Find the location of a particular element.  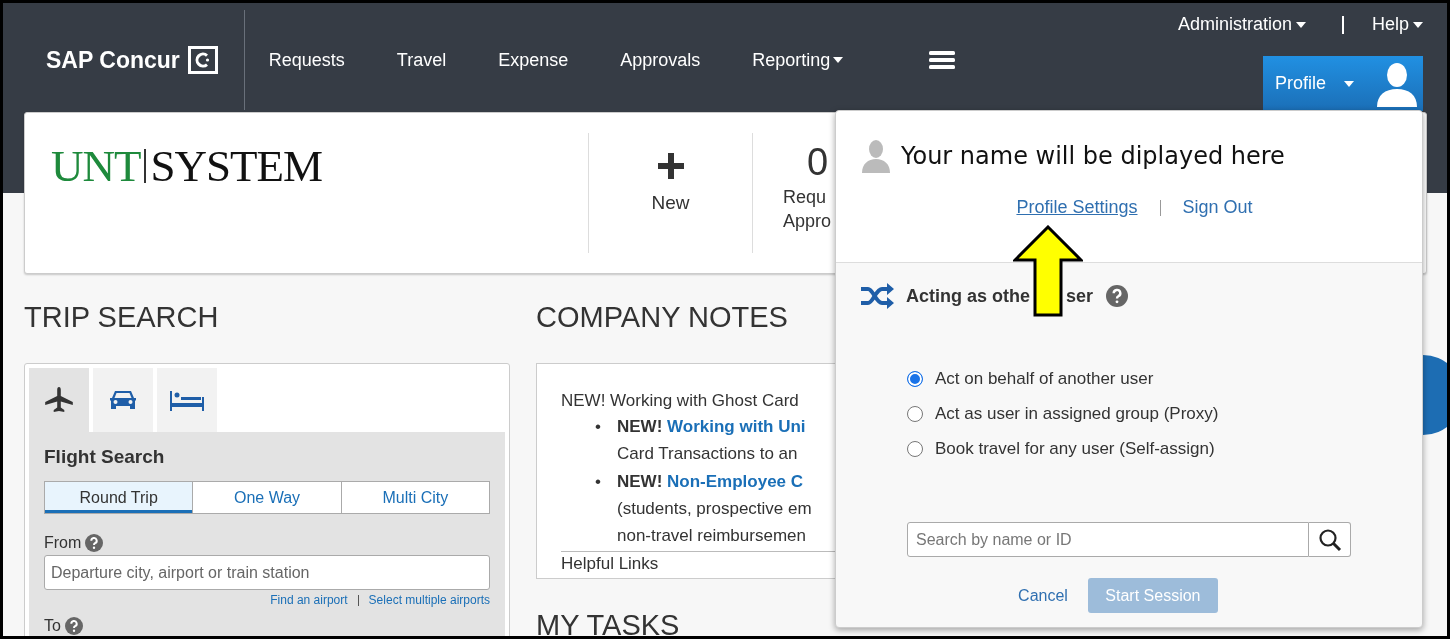

menu-link: Profile Settings is located at coordinates (1077, 207).